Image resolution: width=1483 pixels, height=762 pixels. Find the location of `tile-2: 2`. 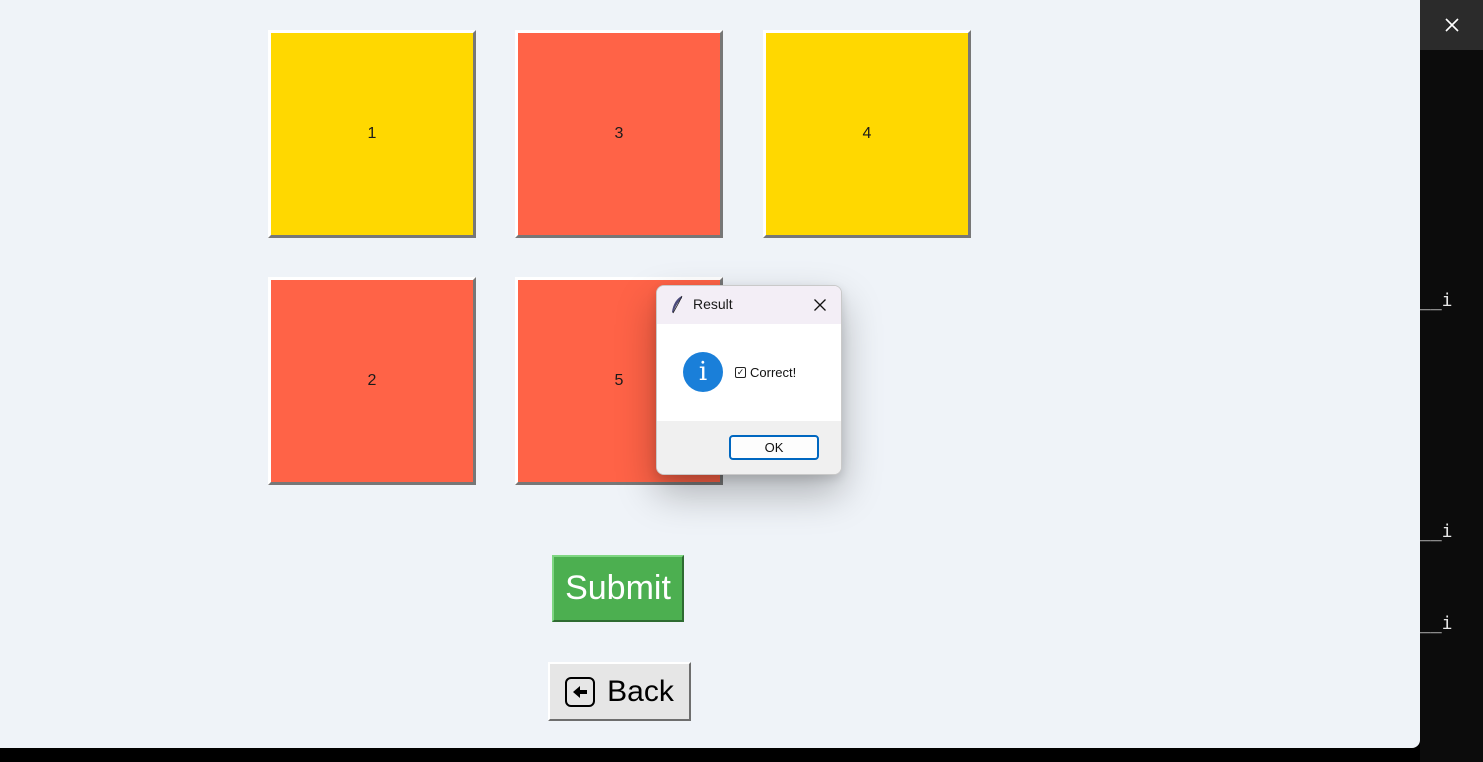

tile-2: 2 is located at coordinates (372, 381).